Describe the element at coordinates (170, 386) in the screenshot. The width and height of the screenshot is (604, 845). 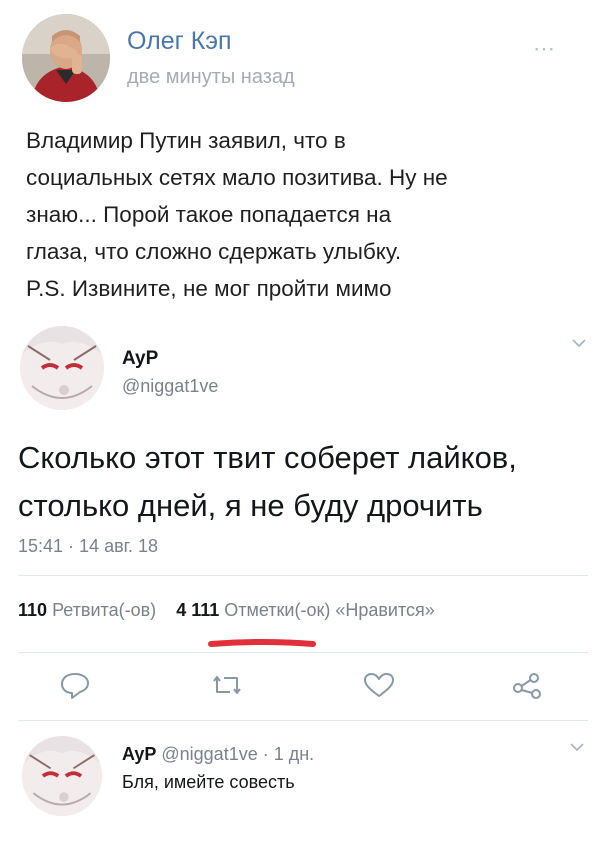
I see `tweet-author-handle: @niggat1ve` at that location.